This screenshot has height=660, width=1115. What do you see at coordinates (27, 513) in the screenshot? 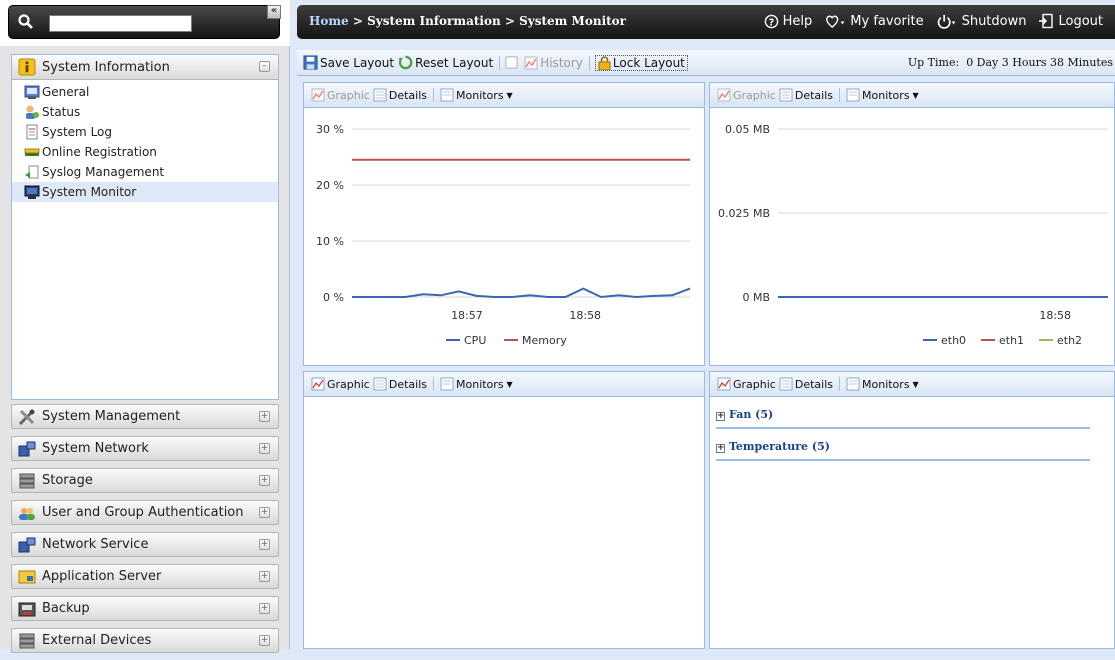
I see `users-icon` at bounding box center [27, 513].